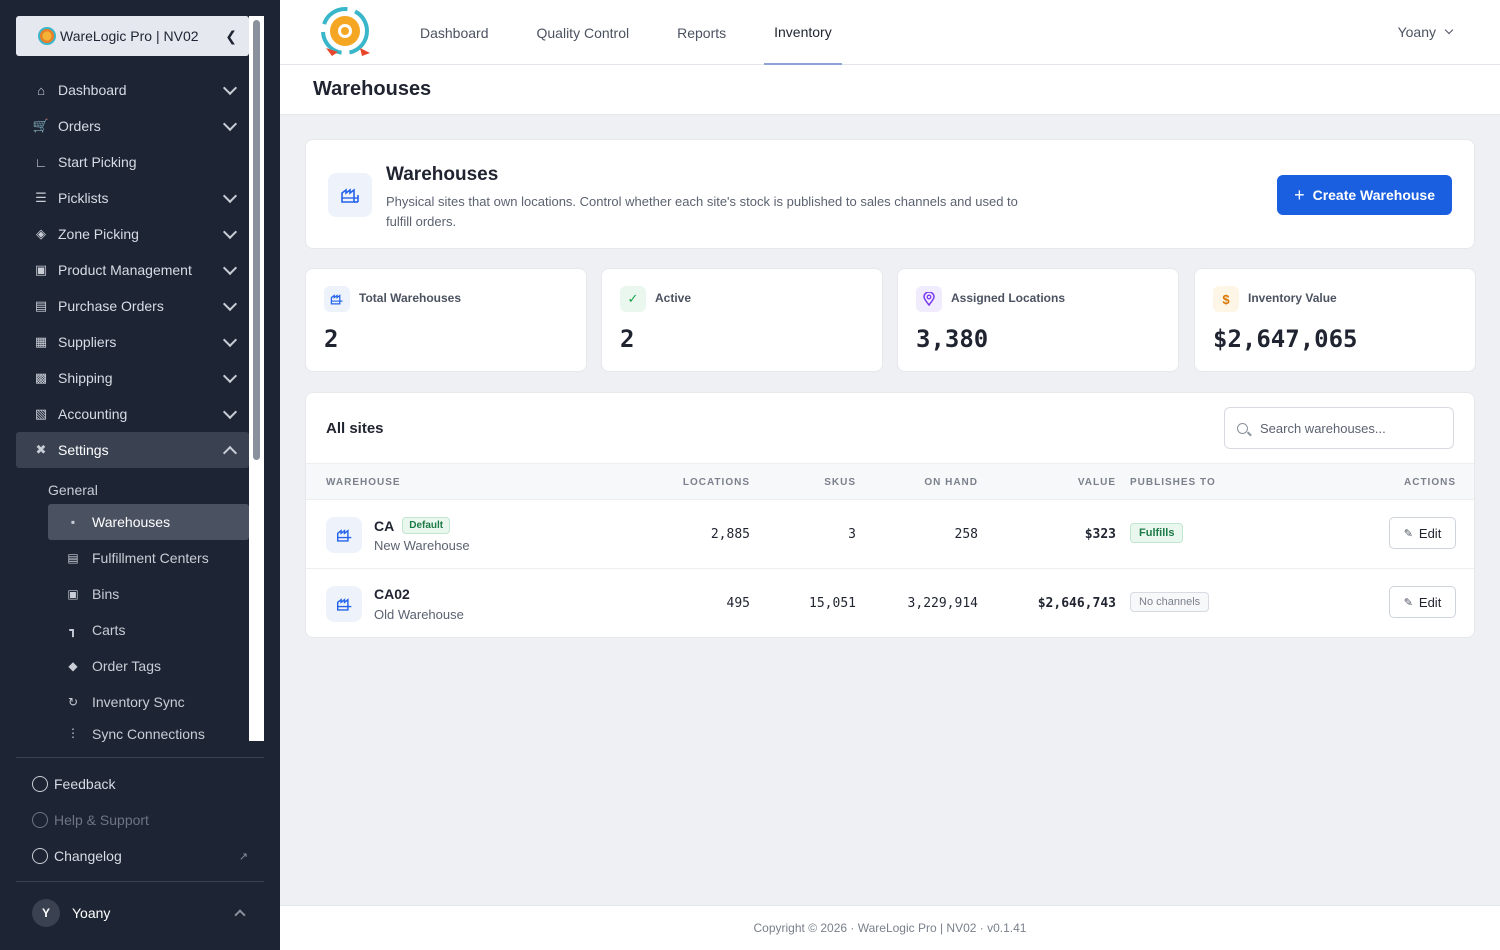 This screenshot has height=950, width=1500. I want to click on sidebar-subitem-carts: ┓ Carts, so click(148, 630).